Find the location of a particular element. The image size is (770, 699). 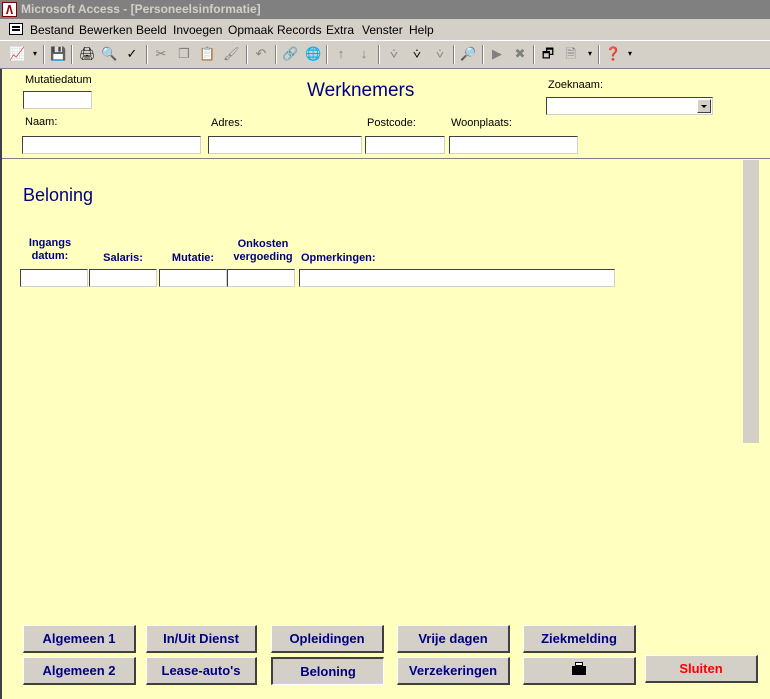

zoeknaam-label: Zoeknaam: is located at coordinates (576, 85).